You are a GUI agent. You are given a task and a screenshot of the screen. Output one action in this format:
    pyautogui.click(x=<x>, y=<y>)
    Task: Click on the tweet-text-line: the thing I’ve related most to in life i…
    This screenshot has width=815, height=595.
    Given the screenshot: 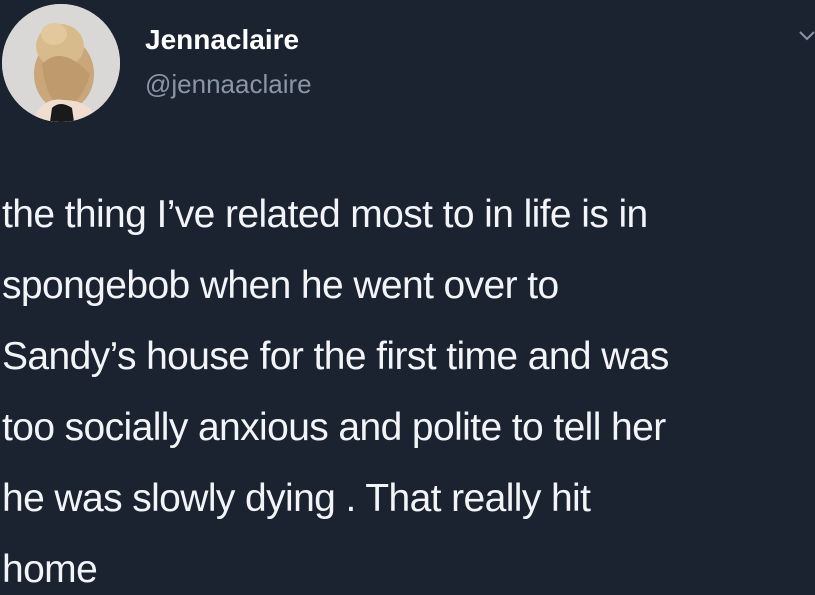 What is the action you would take?
    pyautogui.click(x=325, y=214)
    